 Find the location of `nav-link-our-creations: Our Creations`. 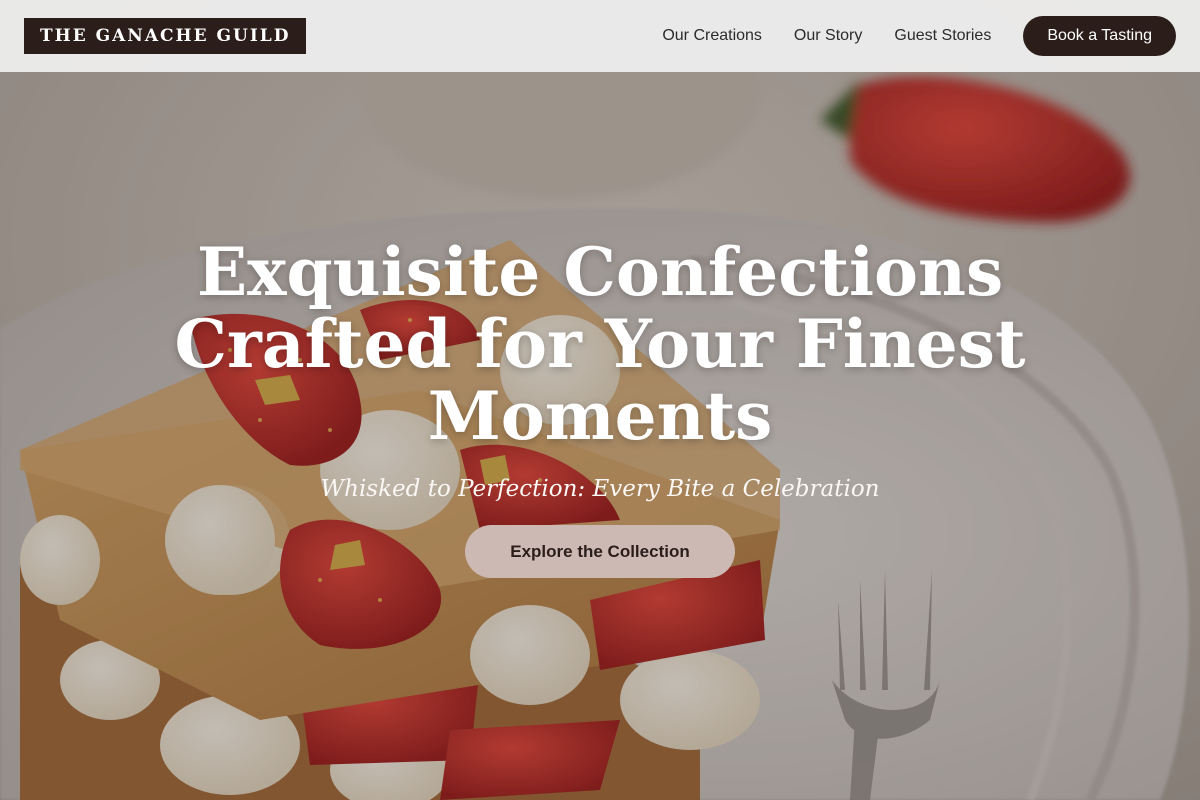

nav-link-our-creations: Our Creations is located at coordinates (712, 36).